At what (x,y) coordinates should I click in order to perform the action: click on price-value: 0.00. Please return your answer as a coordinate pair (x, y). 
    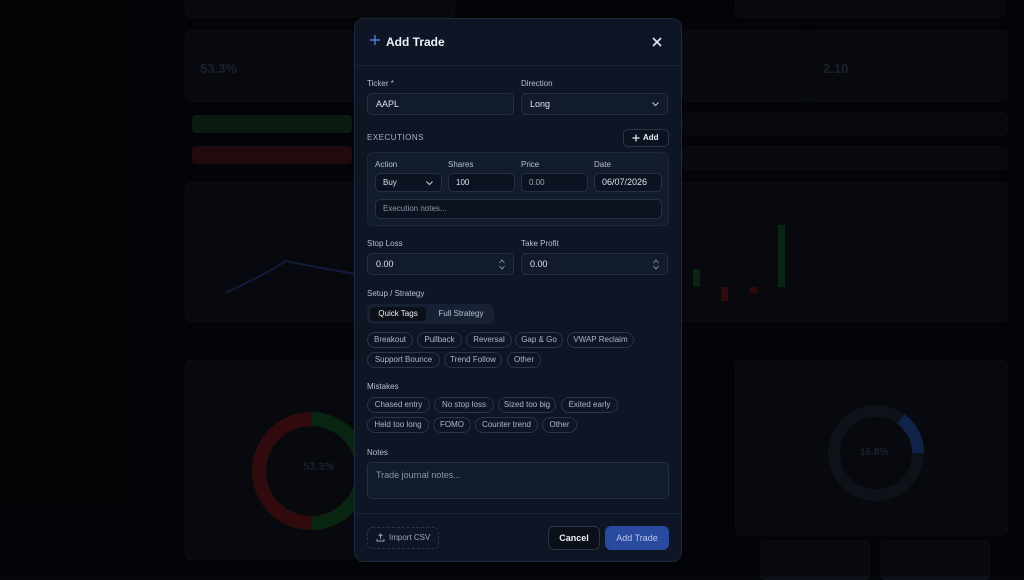
    Looking at the image, I should click on (537, 182).